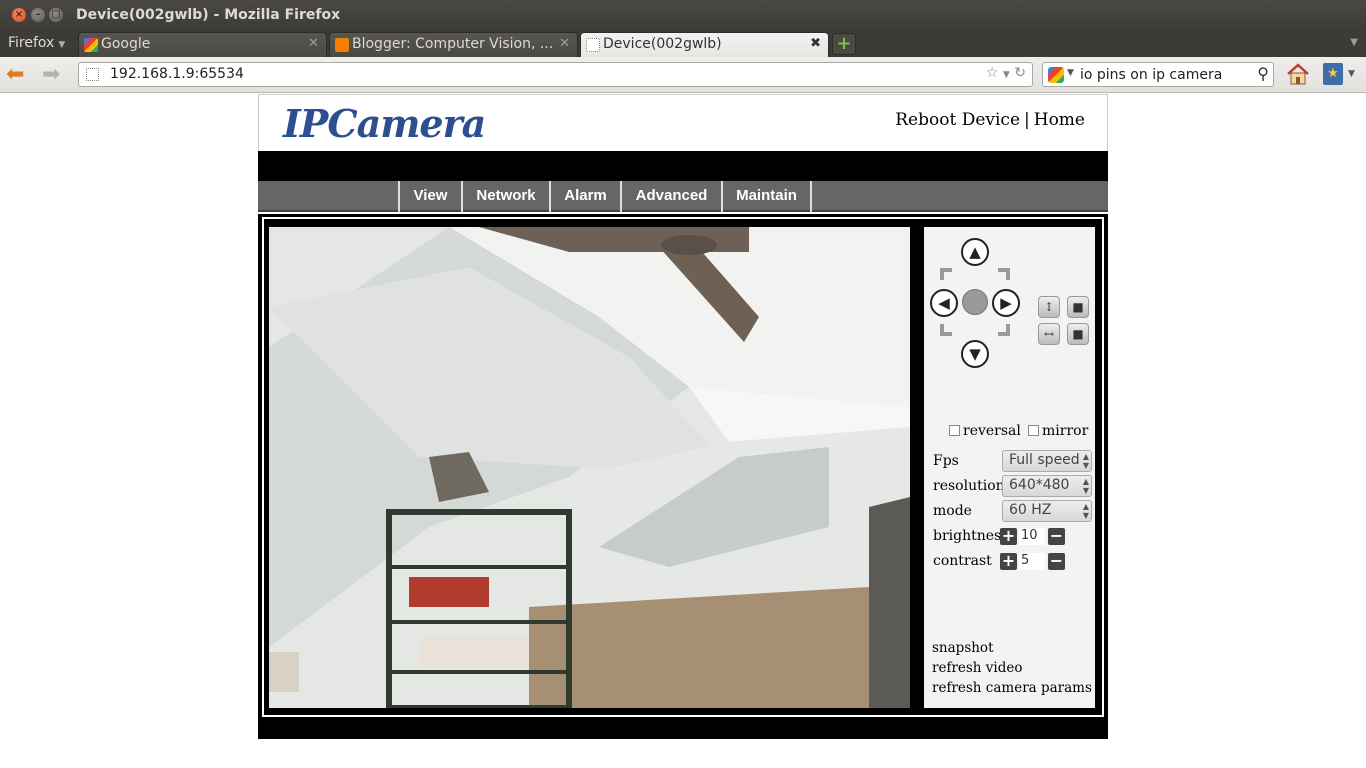 The image size is (1366, 768). I want to click on window-minimize-button: –, so click(38, 15).